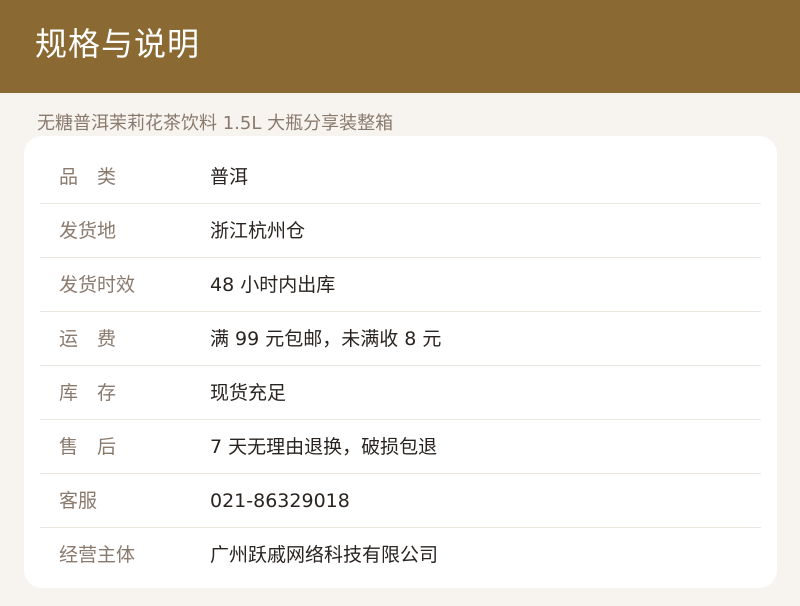  I want to click on customer-service-phone: 021-86329018, so click(280, 501).